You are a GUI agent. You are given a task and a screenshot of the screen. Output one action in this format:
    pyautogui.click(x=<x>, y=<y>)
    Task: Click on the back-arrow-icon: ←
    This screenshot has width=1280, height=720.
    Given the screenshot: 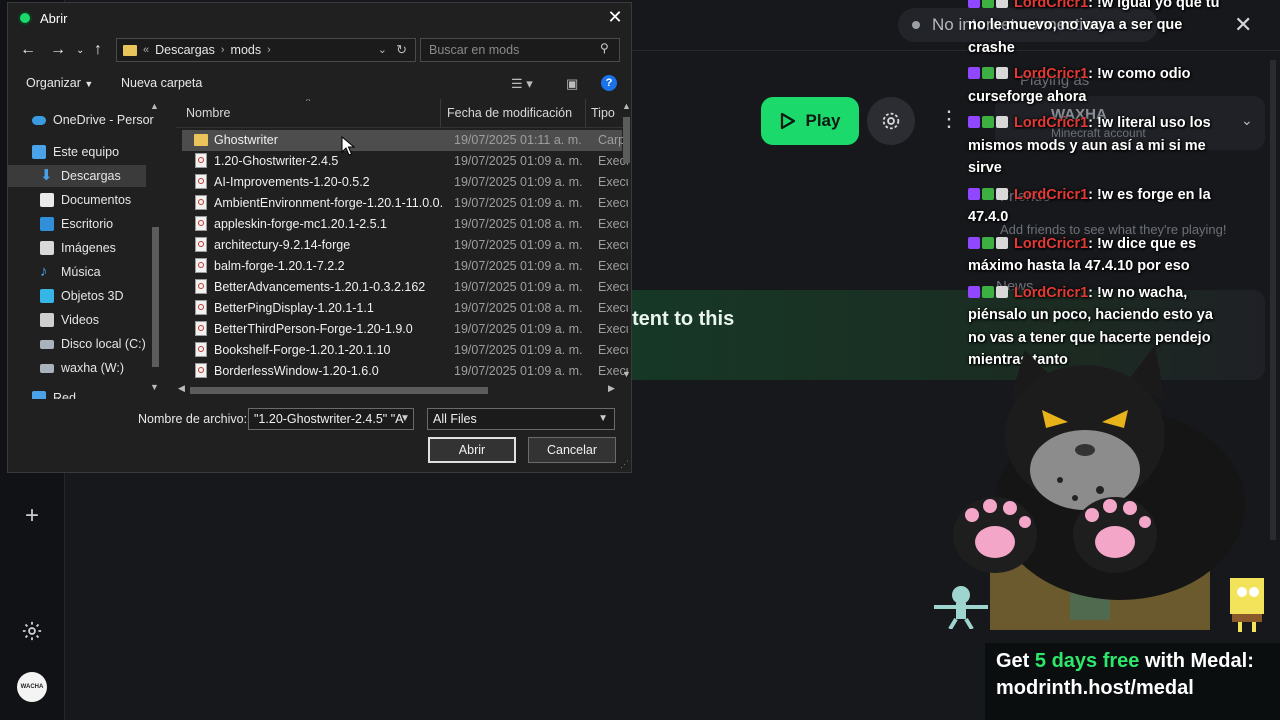 What is the action you would take?
    pyautogui.click(x=28, y=50)
    